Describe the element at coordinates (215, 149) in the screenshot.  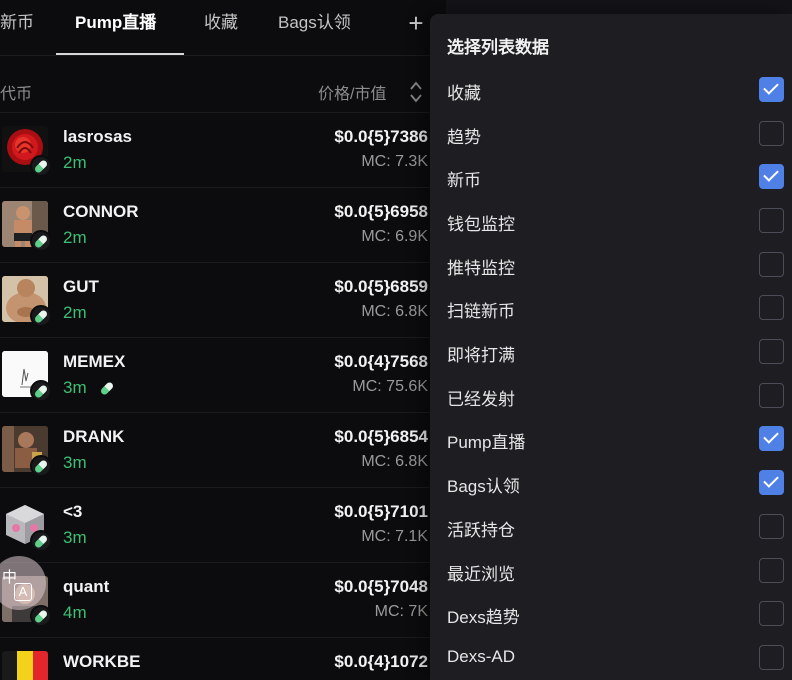
I see `token-row: lasrosas 2m $0.0{5}7386 MC: 7.3K` at that location.